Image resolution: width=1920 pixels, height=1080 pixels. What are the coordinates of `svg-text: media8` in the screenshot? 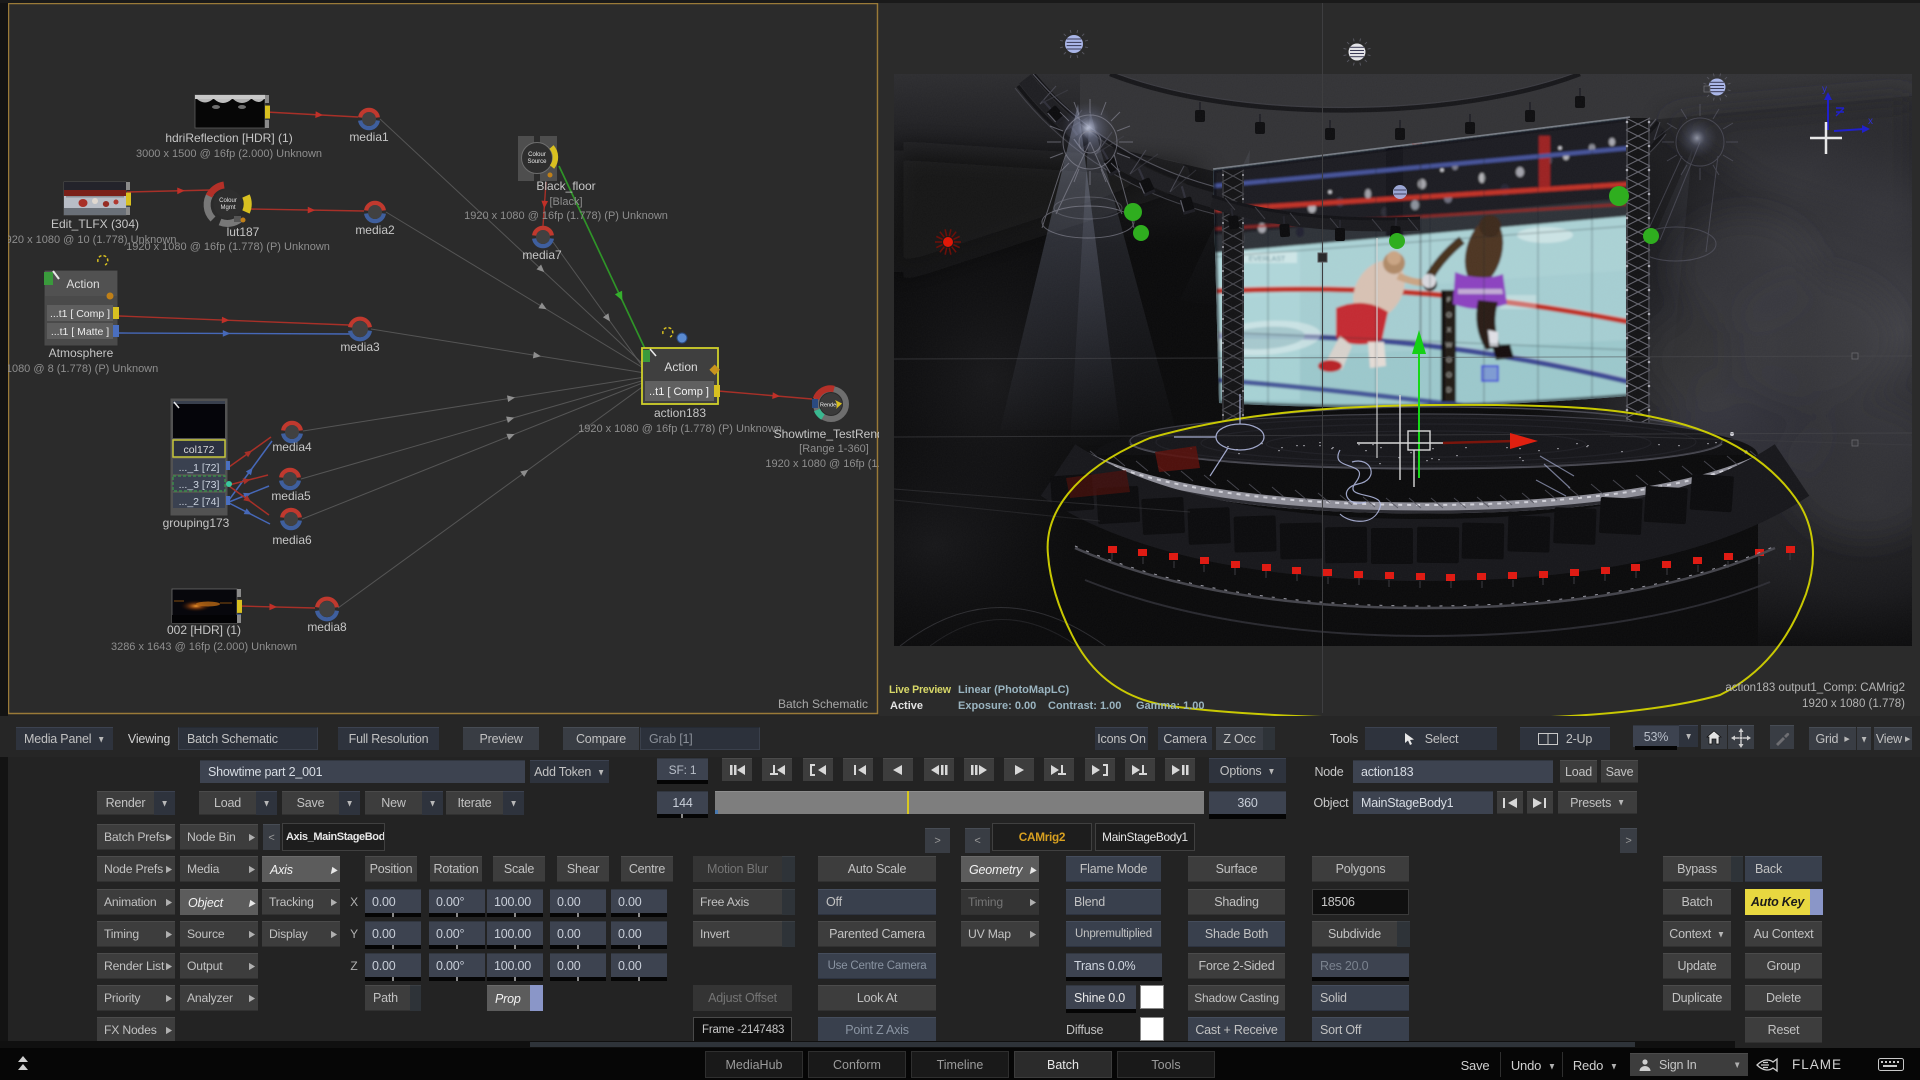 It's located at (327, 627).